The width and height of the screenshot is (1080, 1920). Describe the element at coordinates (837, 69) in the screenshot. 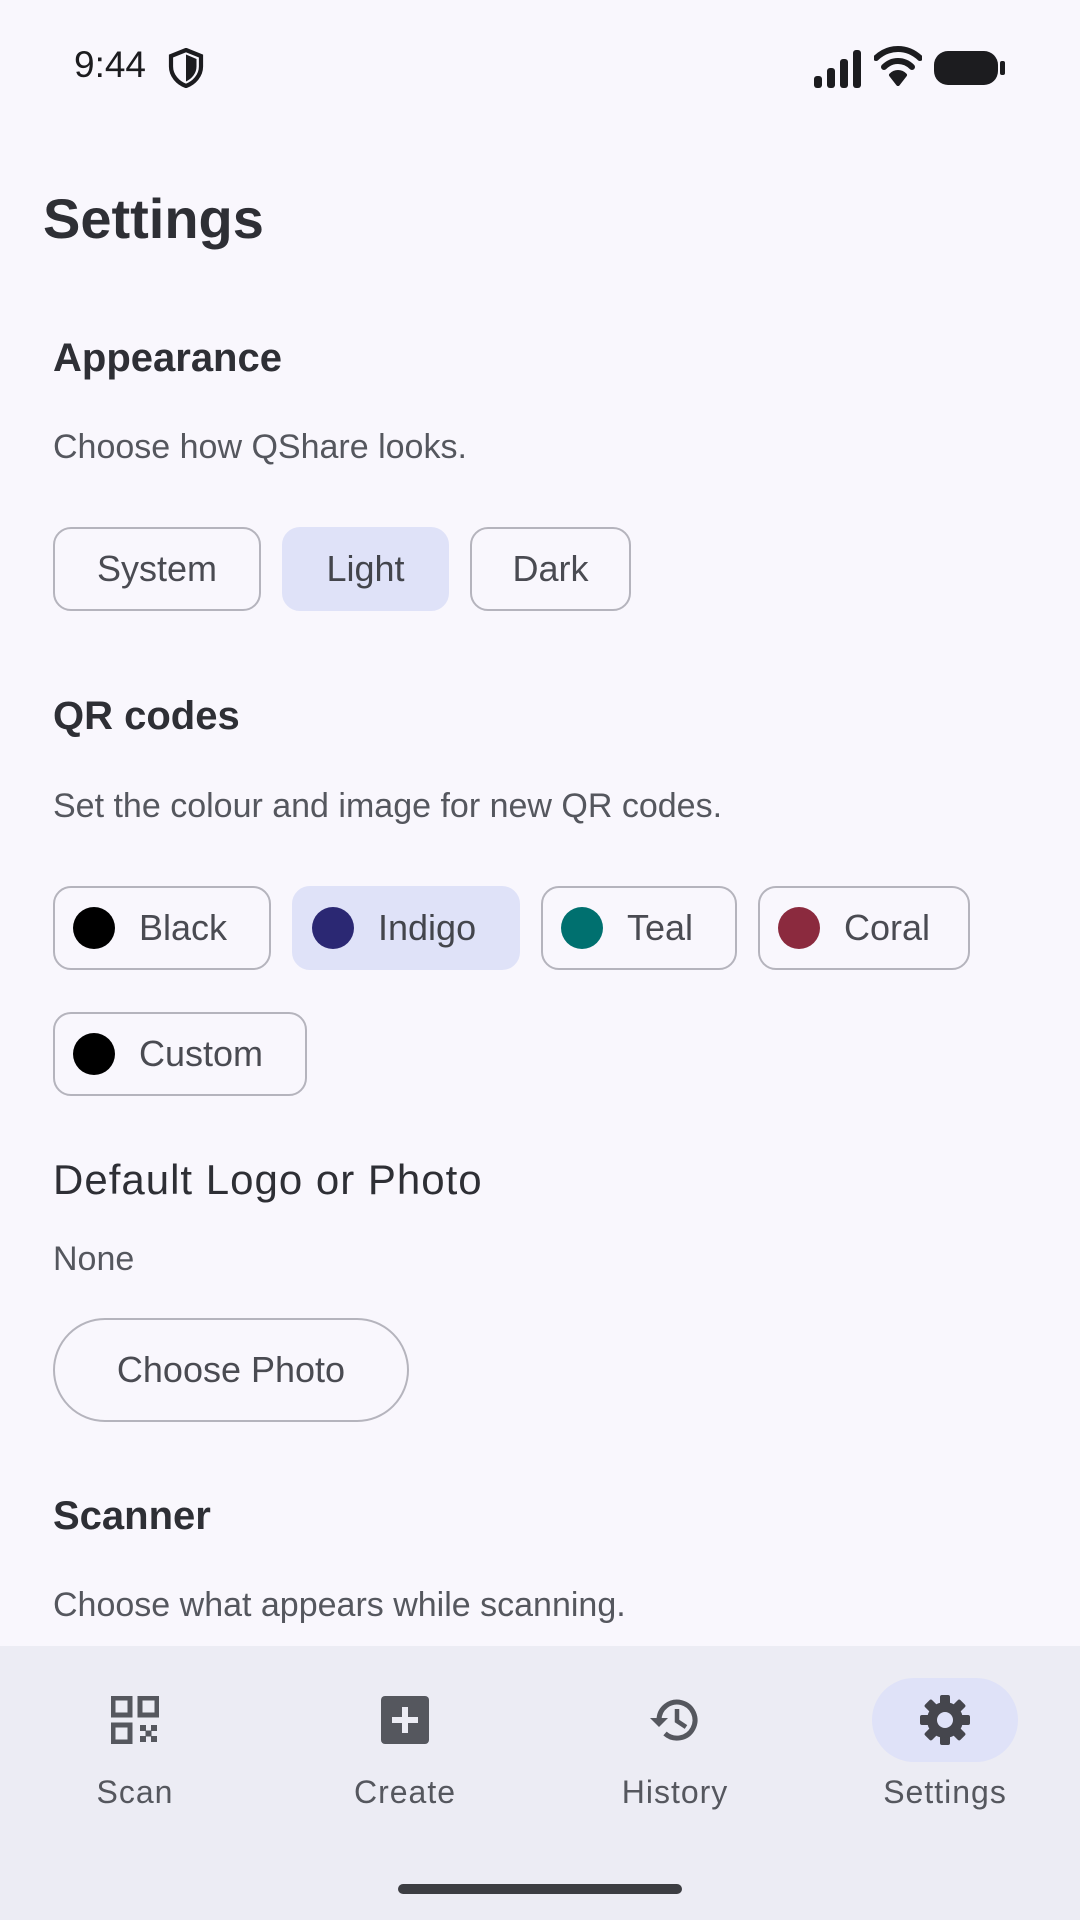

I see `signal-icon` at that location.